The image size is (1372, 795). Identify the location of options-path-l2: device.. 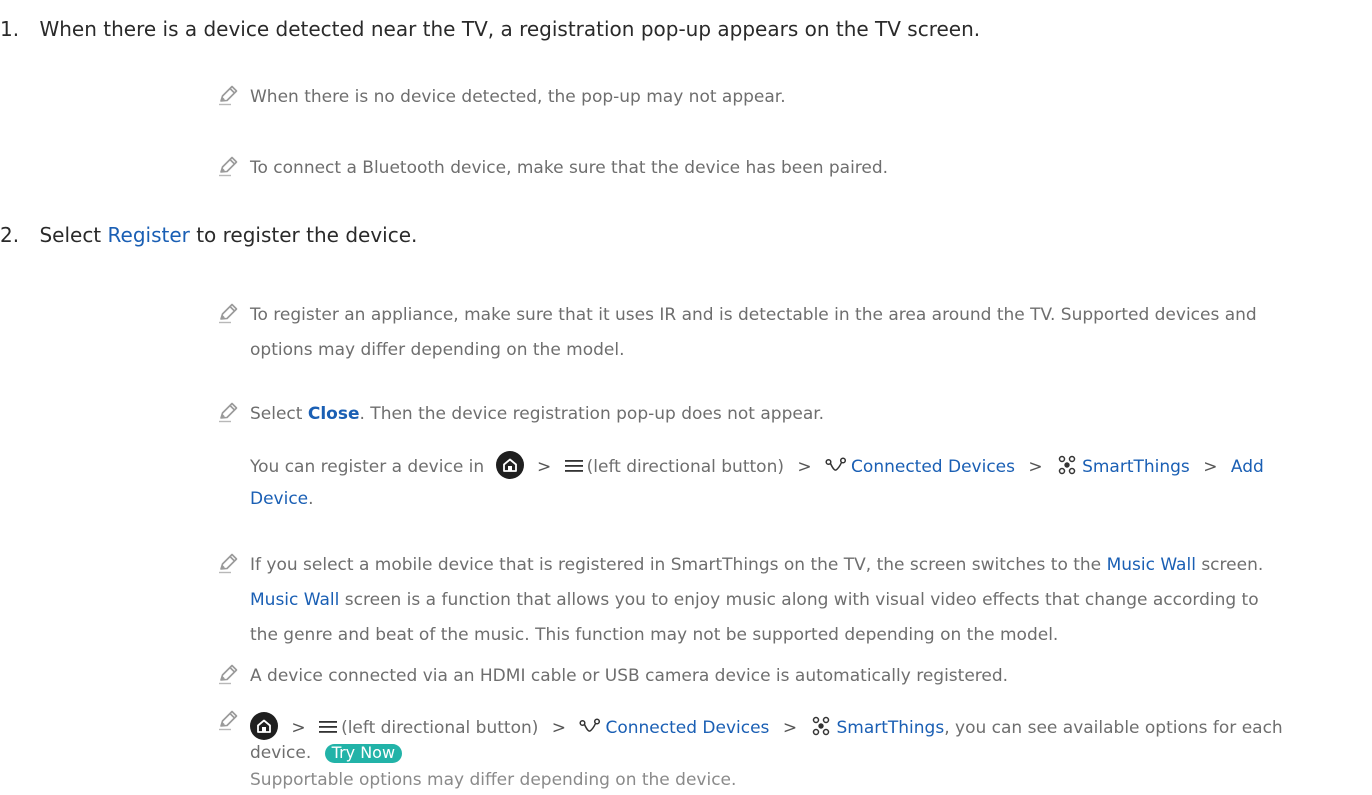
(281, 753).